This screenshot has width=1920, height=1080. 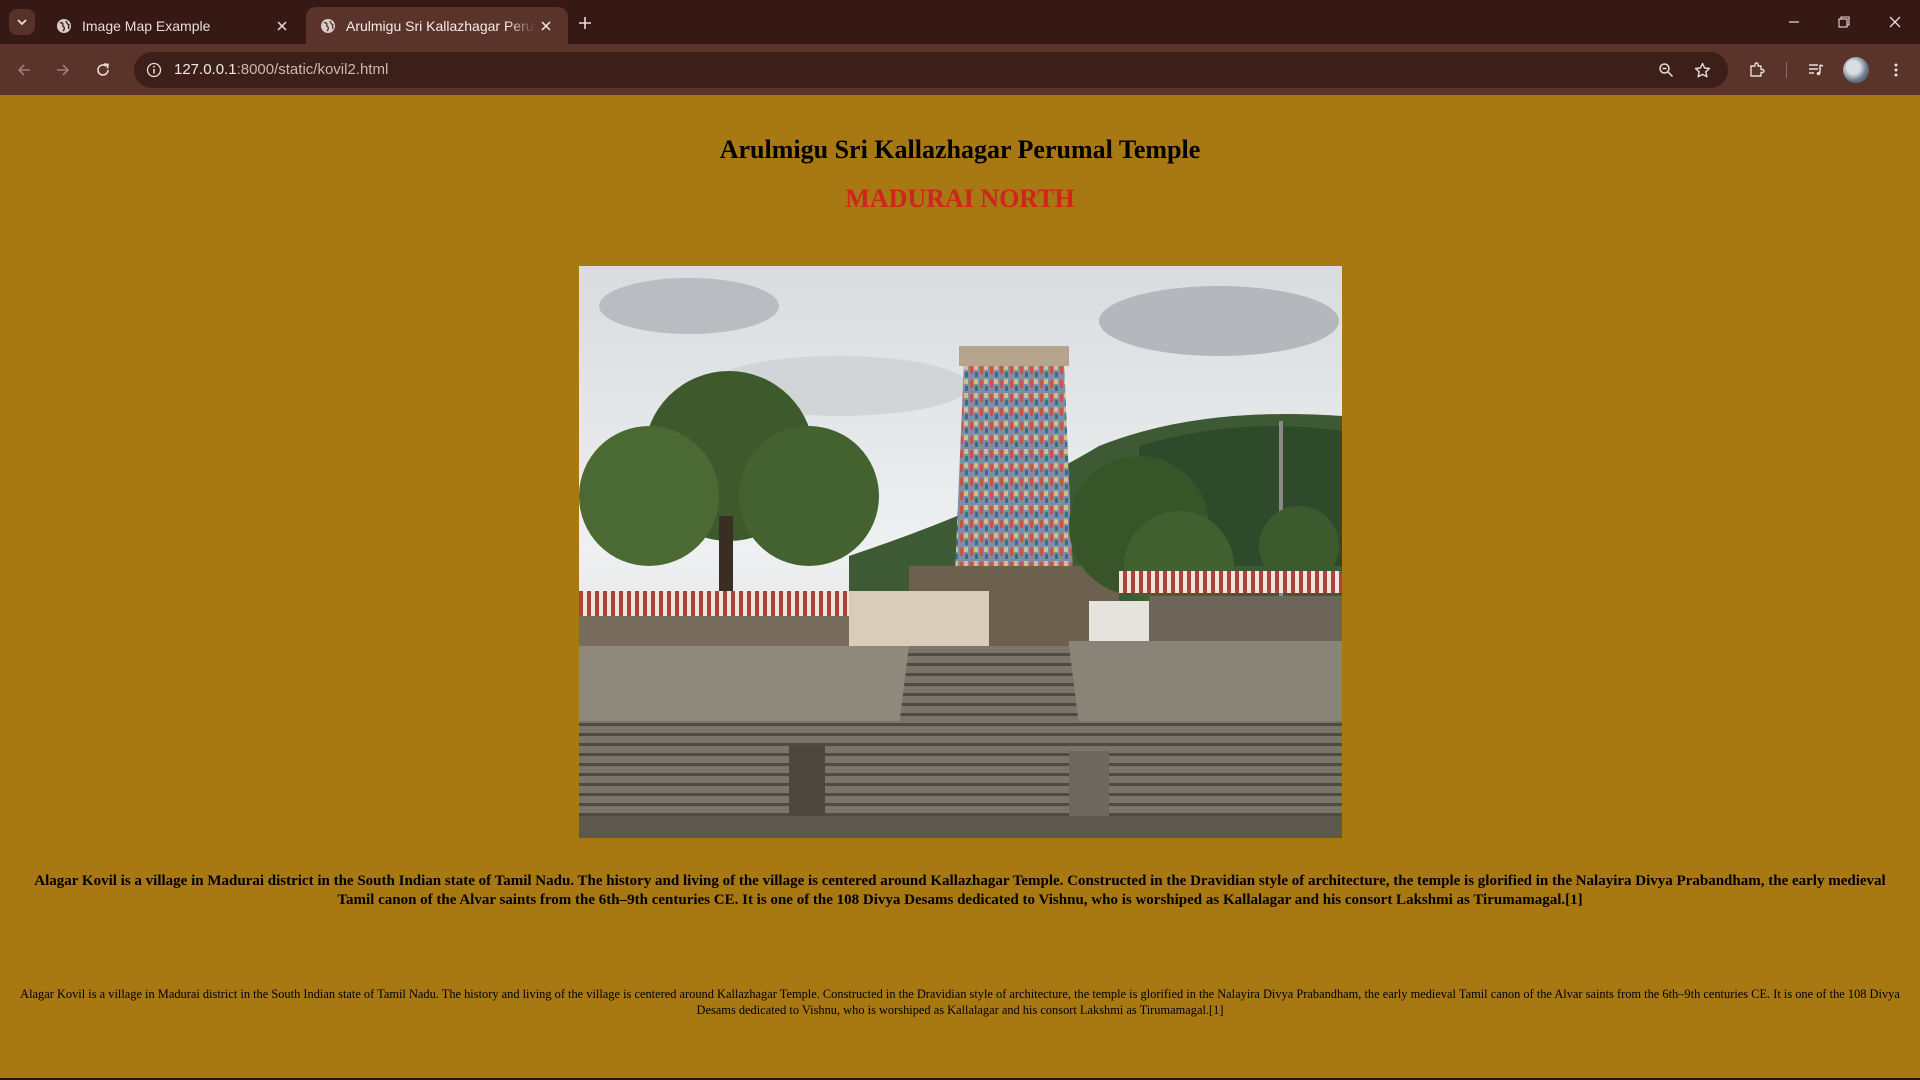 I want to click on url-host: 127.0.0.1, so click(x=205, y=69).